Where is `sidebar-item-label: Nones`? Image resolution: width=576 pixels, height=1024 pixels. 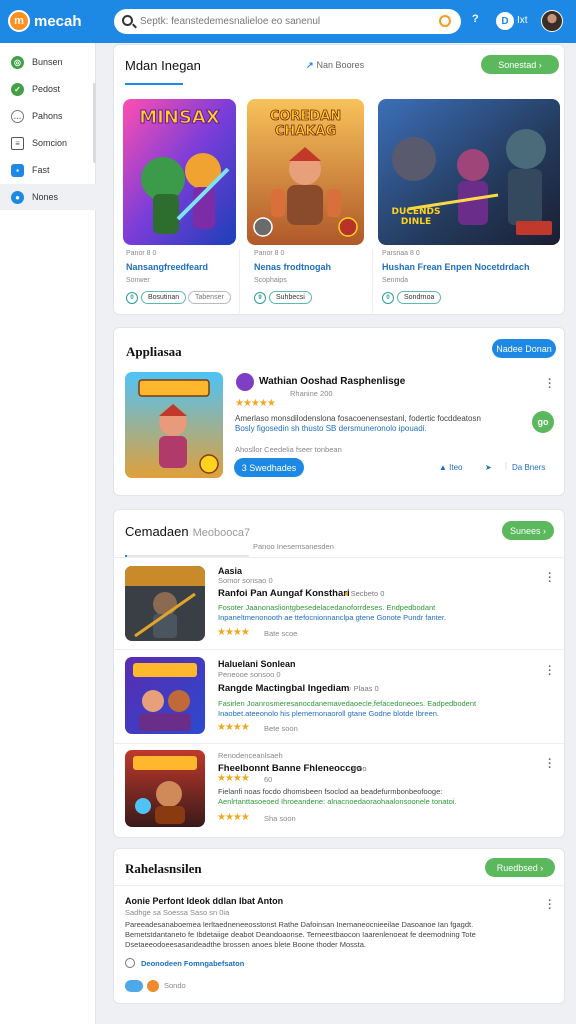 sidebar-item-label: Nones is located at coordinates (45, 197).